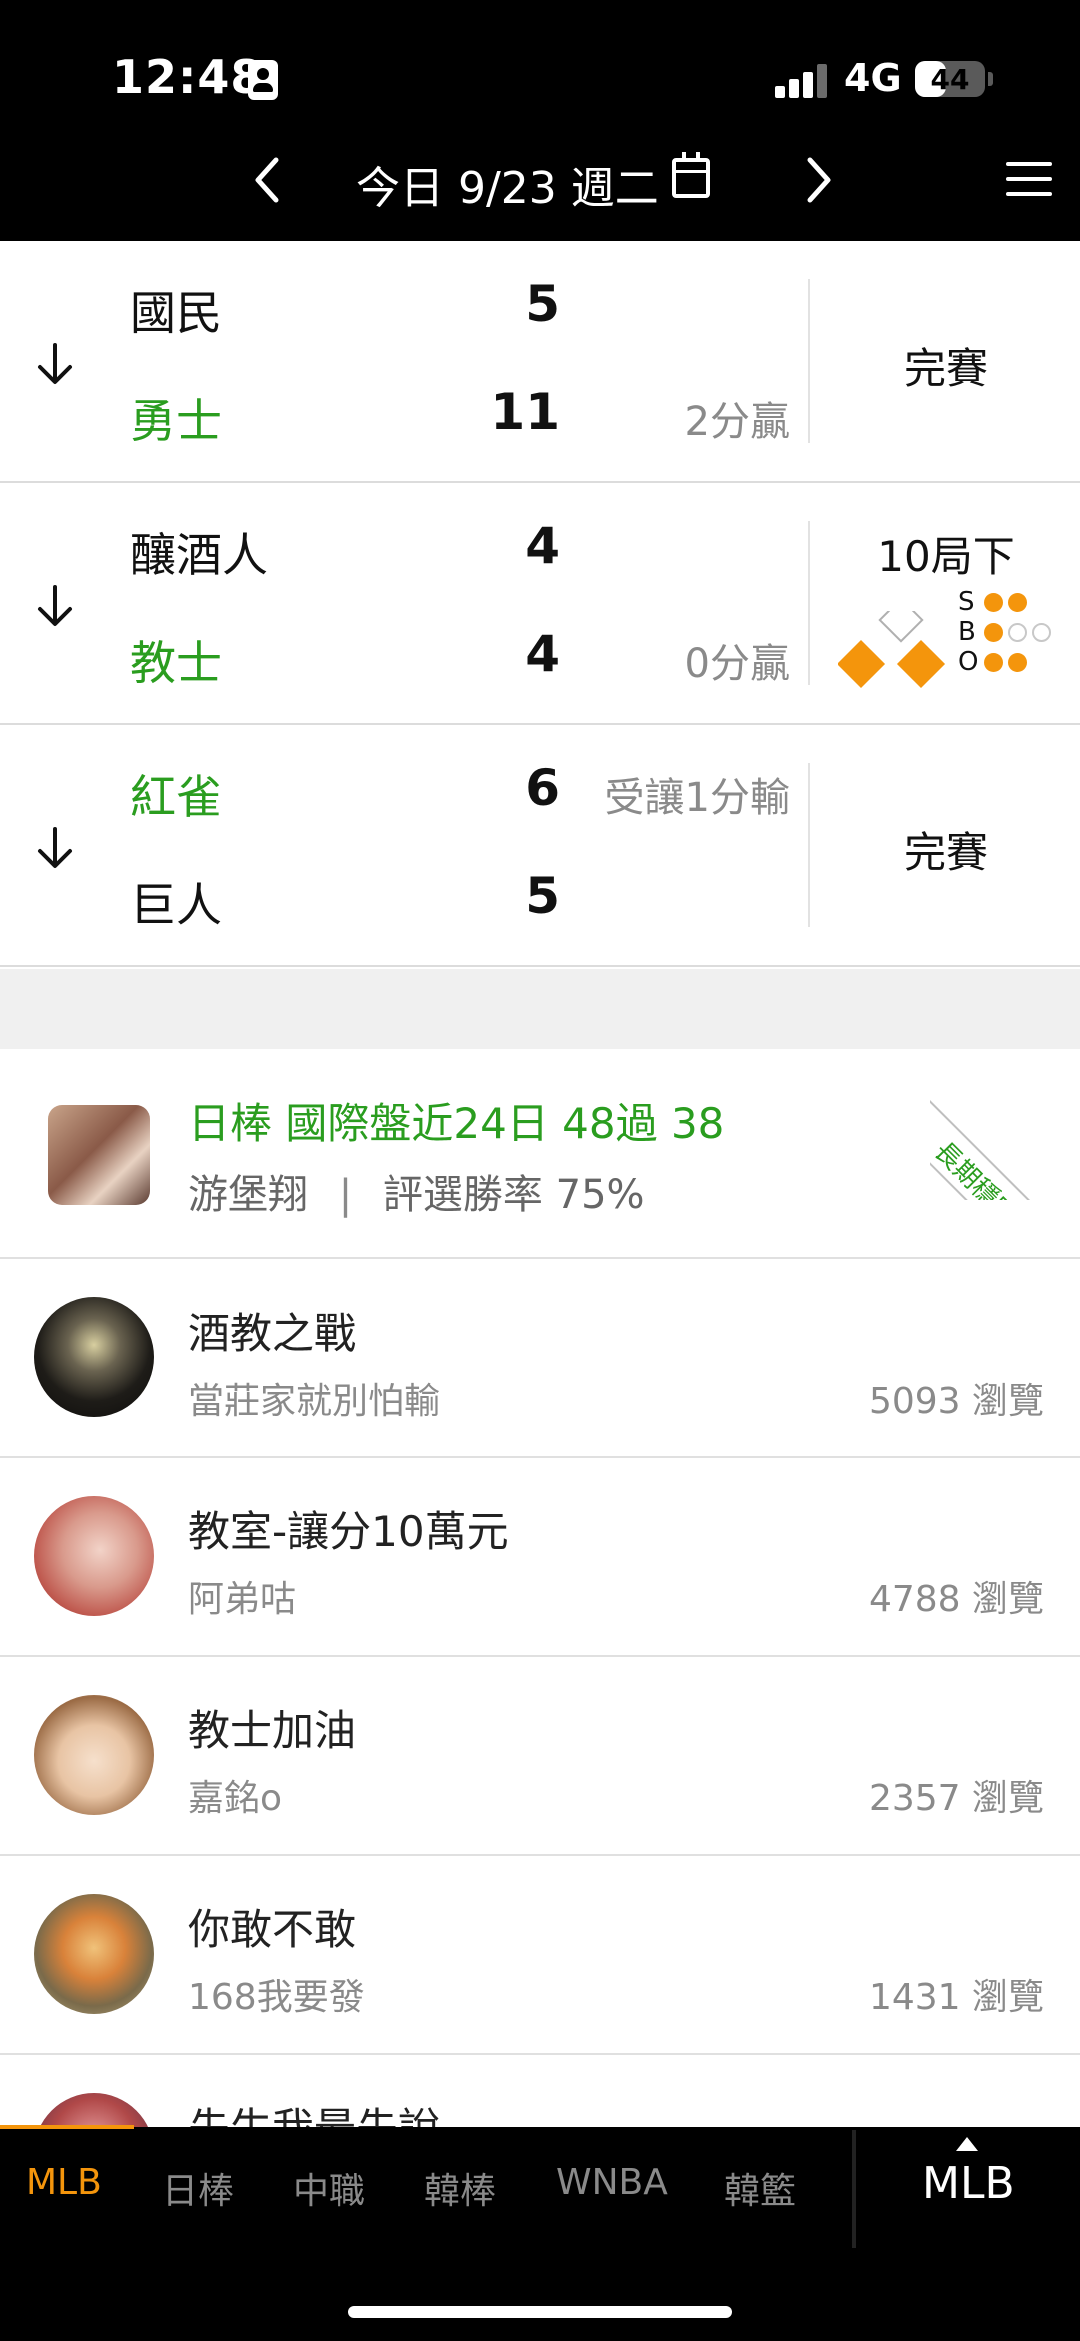 The width and height of the screenshot is (1080, 2341). I want to click on battery-icon: 44, so click(950, 79).